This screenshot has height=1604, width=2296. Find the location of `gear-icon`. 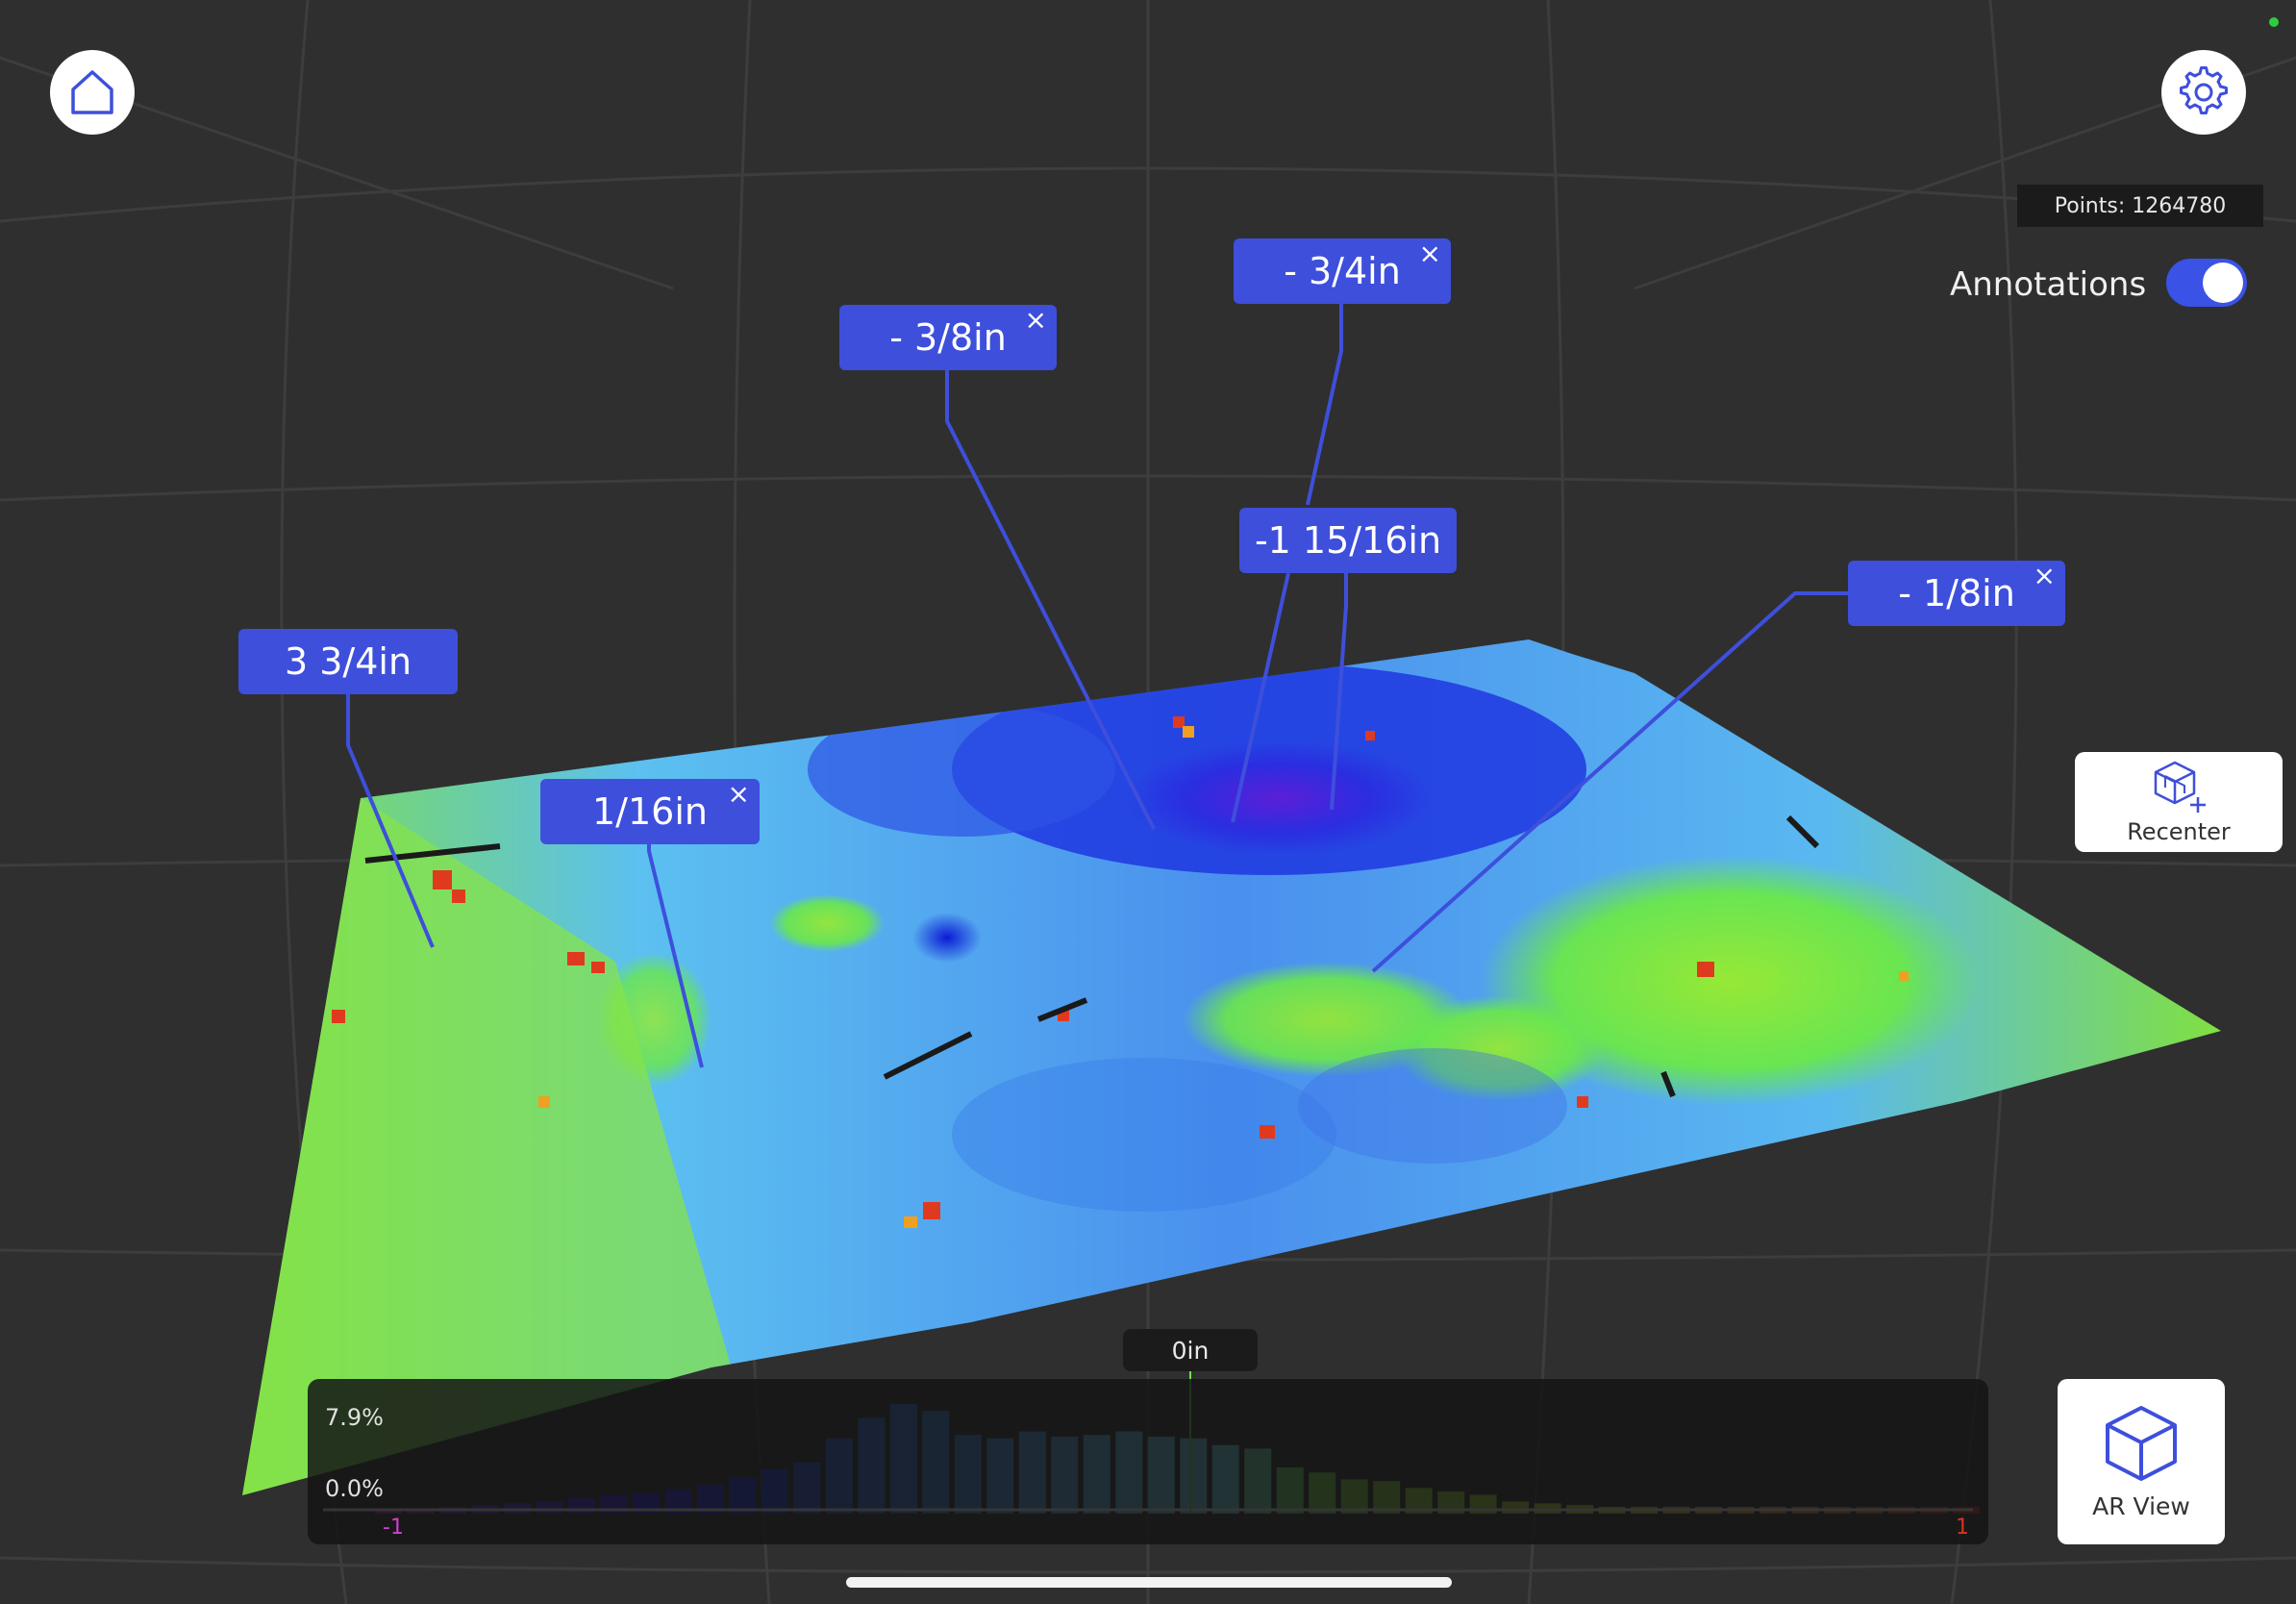

gear-icon is located at coordinates (2204, 90).